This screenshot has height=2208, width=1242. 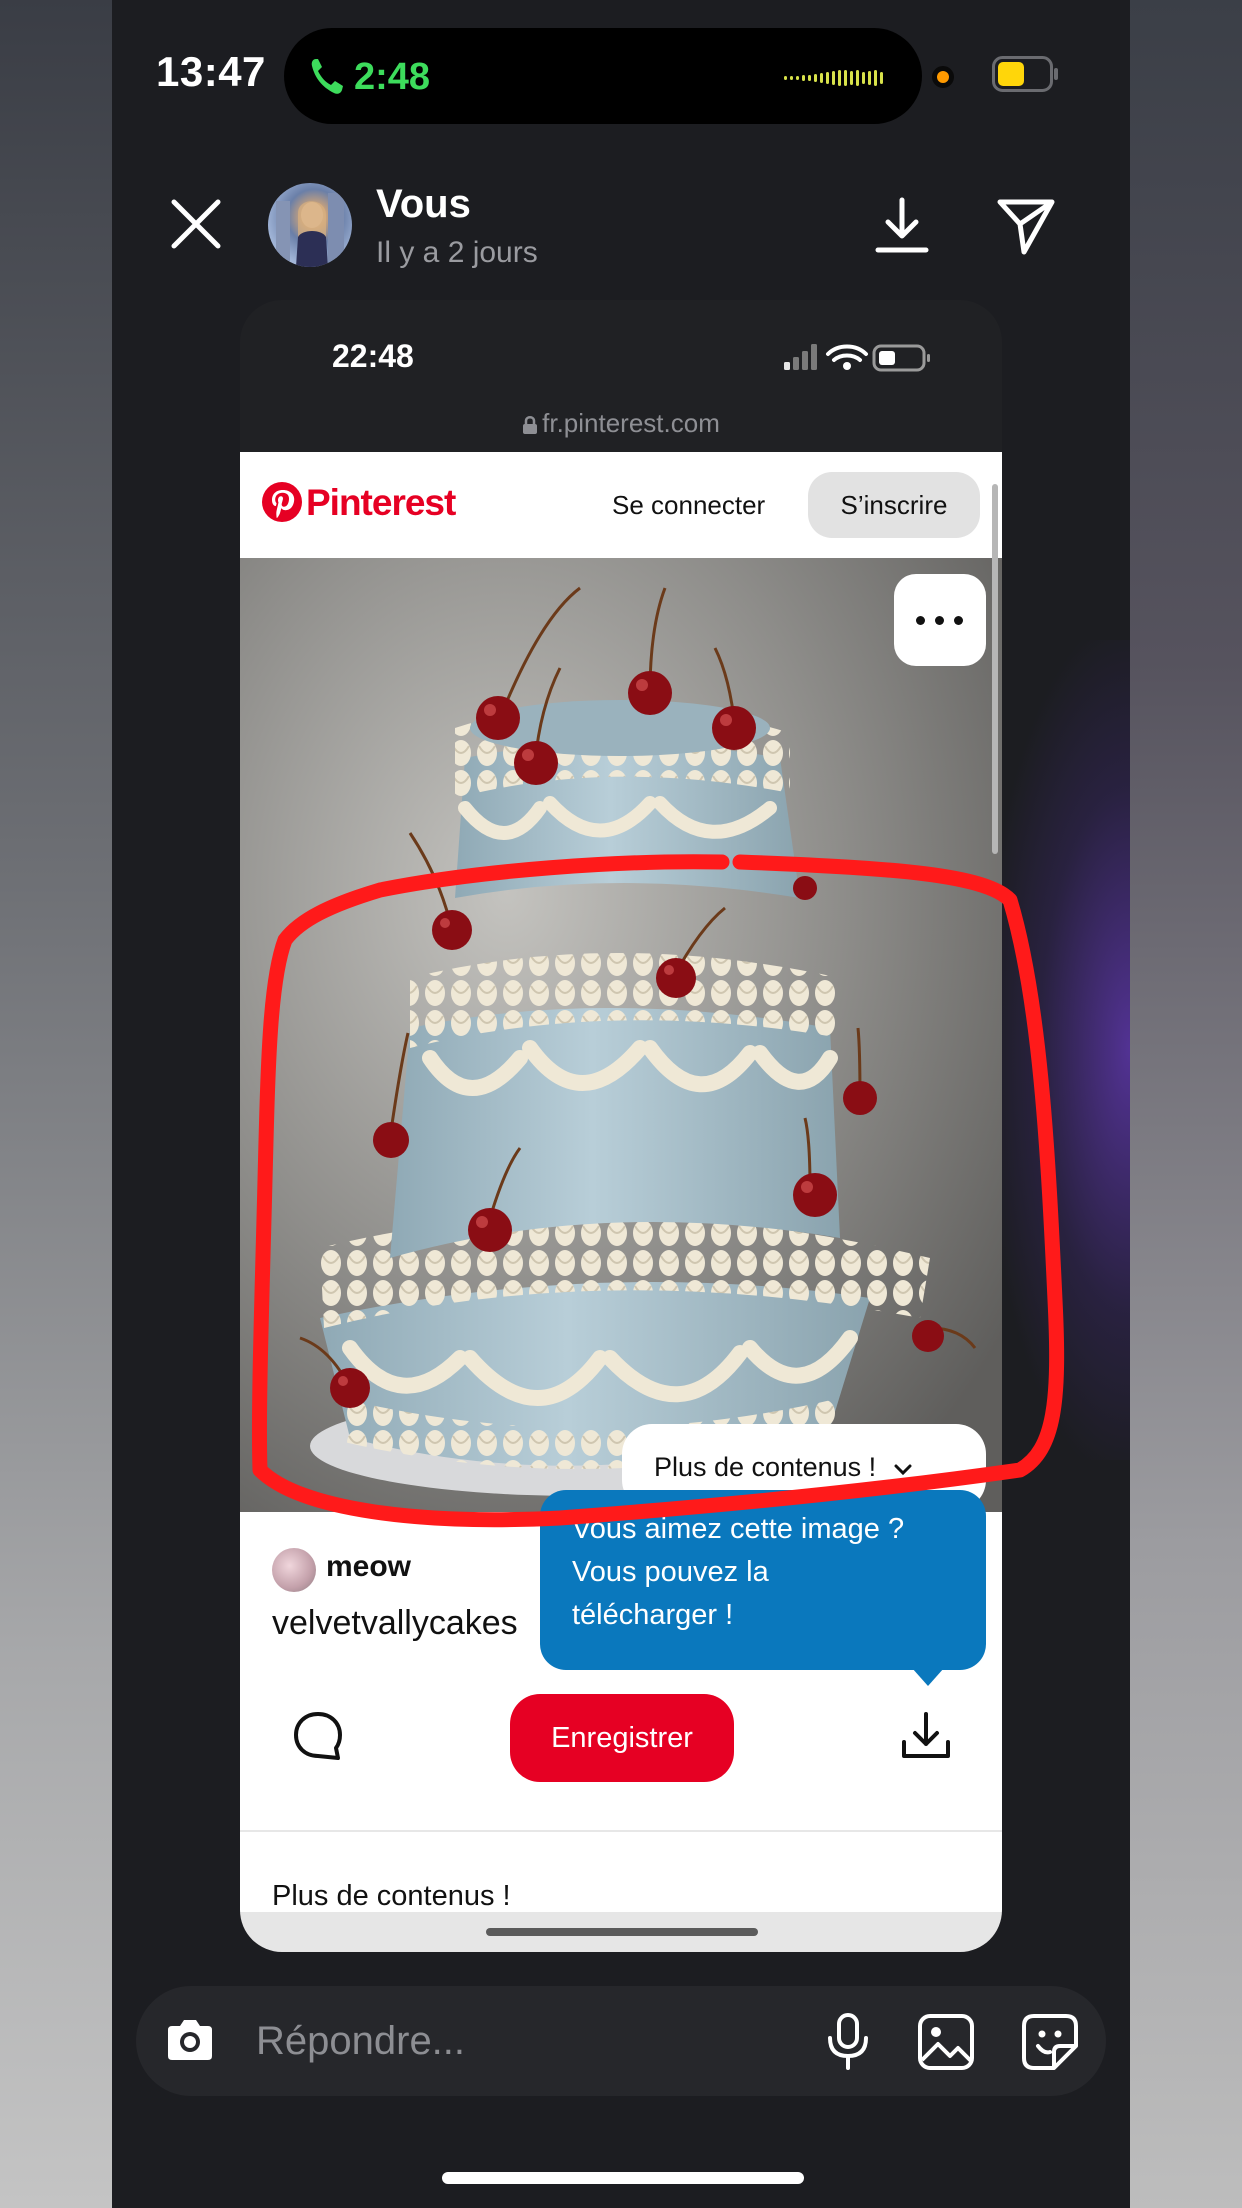 What do you see at coordinates (622, 1932) in the screenshot?
I see `screenshot-home-indicator` at bounding box center [622, 1932].